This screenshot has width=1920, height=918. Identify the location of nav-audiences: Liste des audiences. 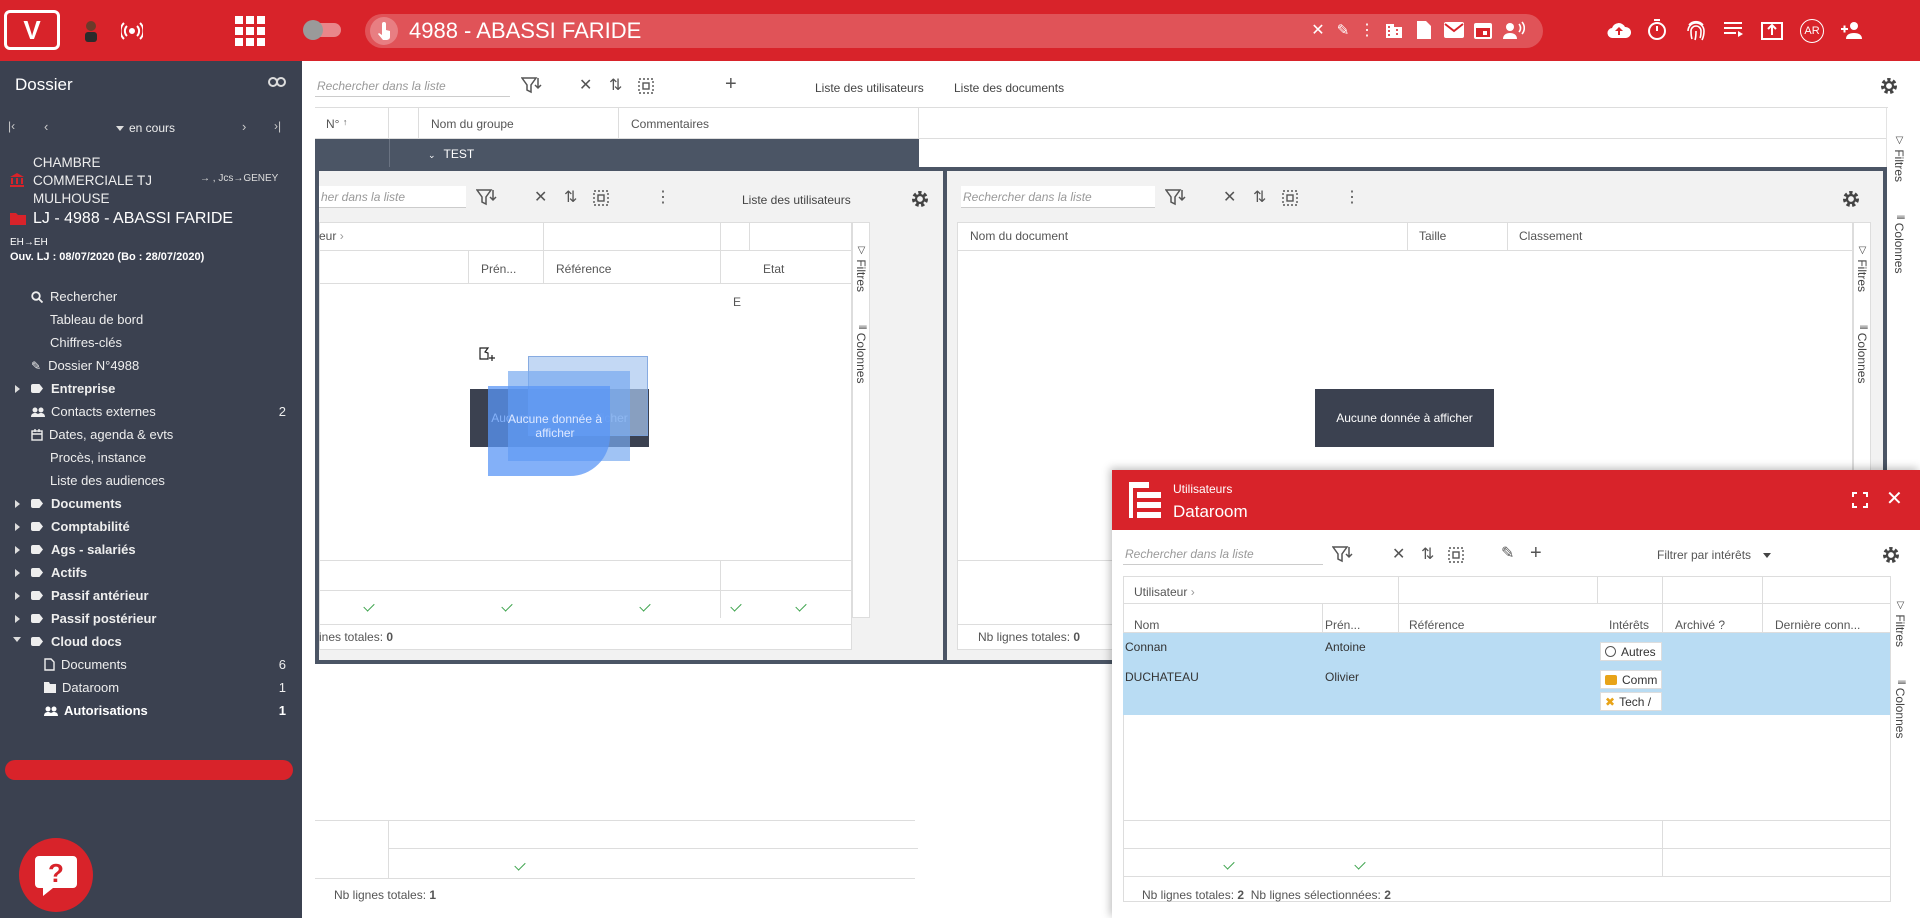
(107, 480).